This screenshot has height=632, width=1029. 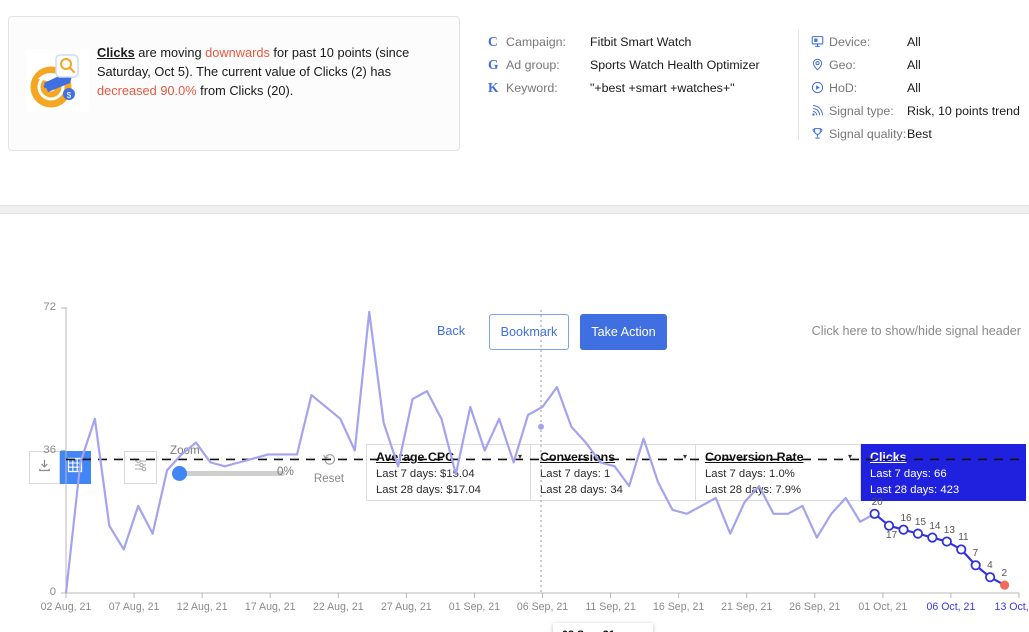 I want to click on section-divider, so click(x=514, y=209).